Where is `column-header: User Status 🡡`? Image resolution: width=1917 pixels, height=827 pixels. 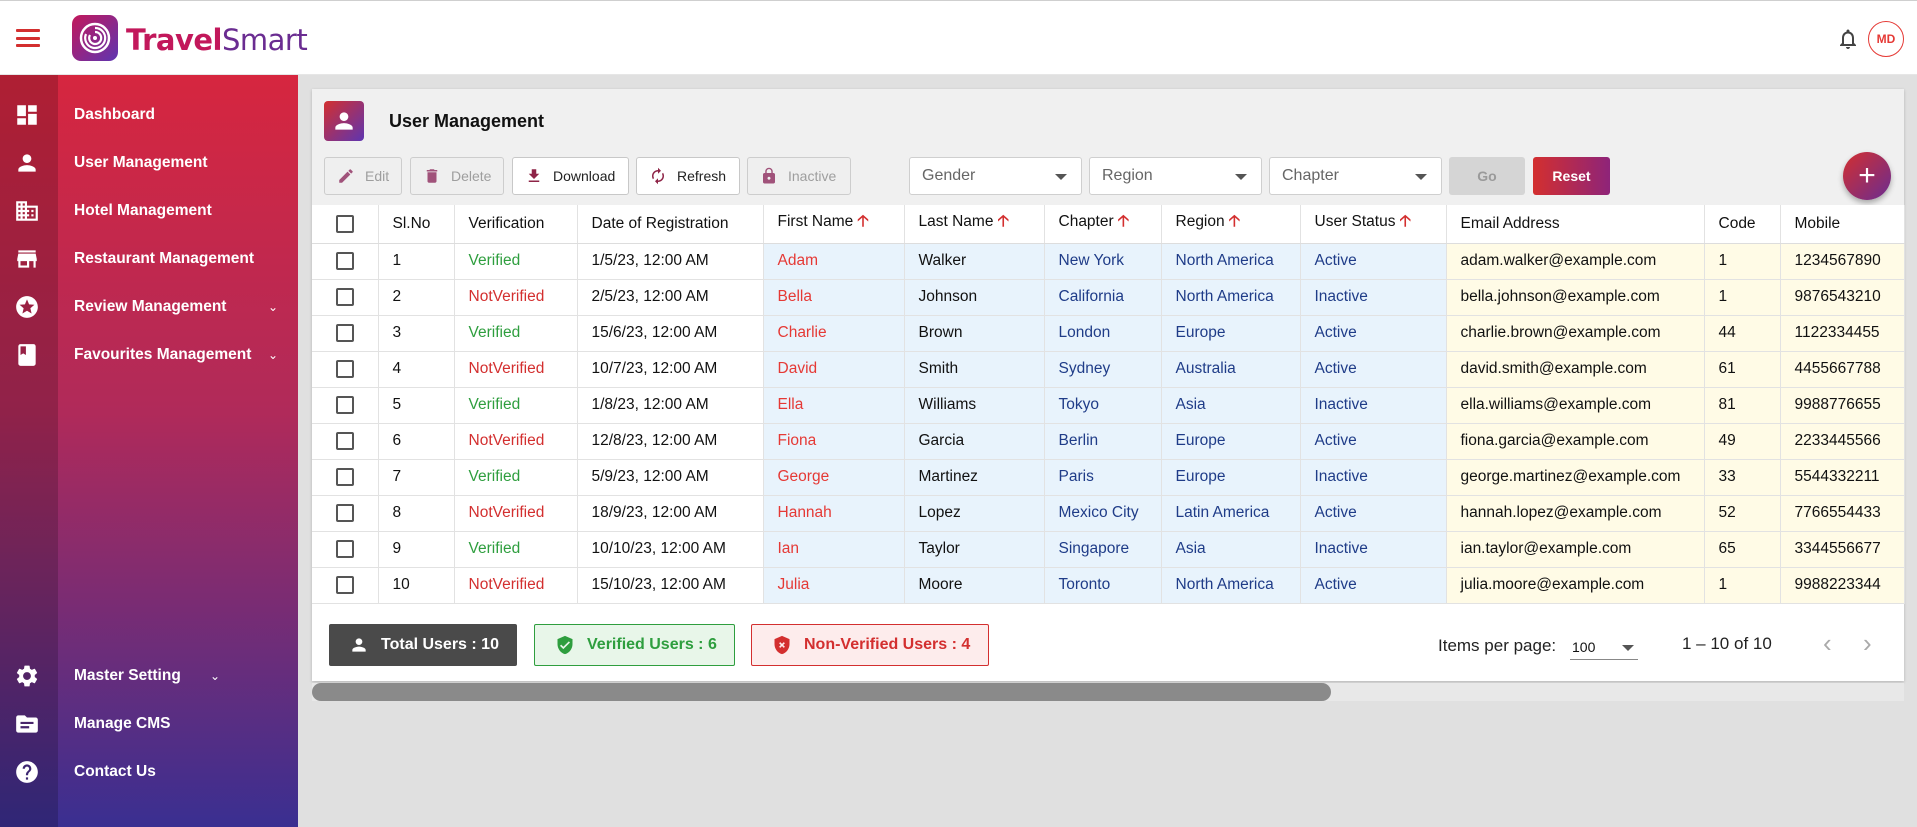 column-header: User Status 🡡 is located at coordinates (1373, 224).